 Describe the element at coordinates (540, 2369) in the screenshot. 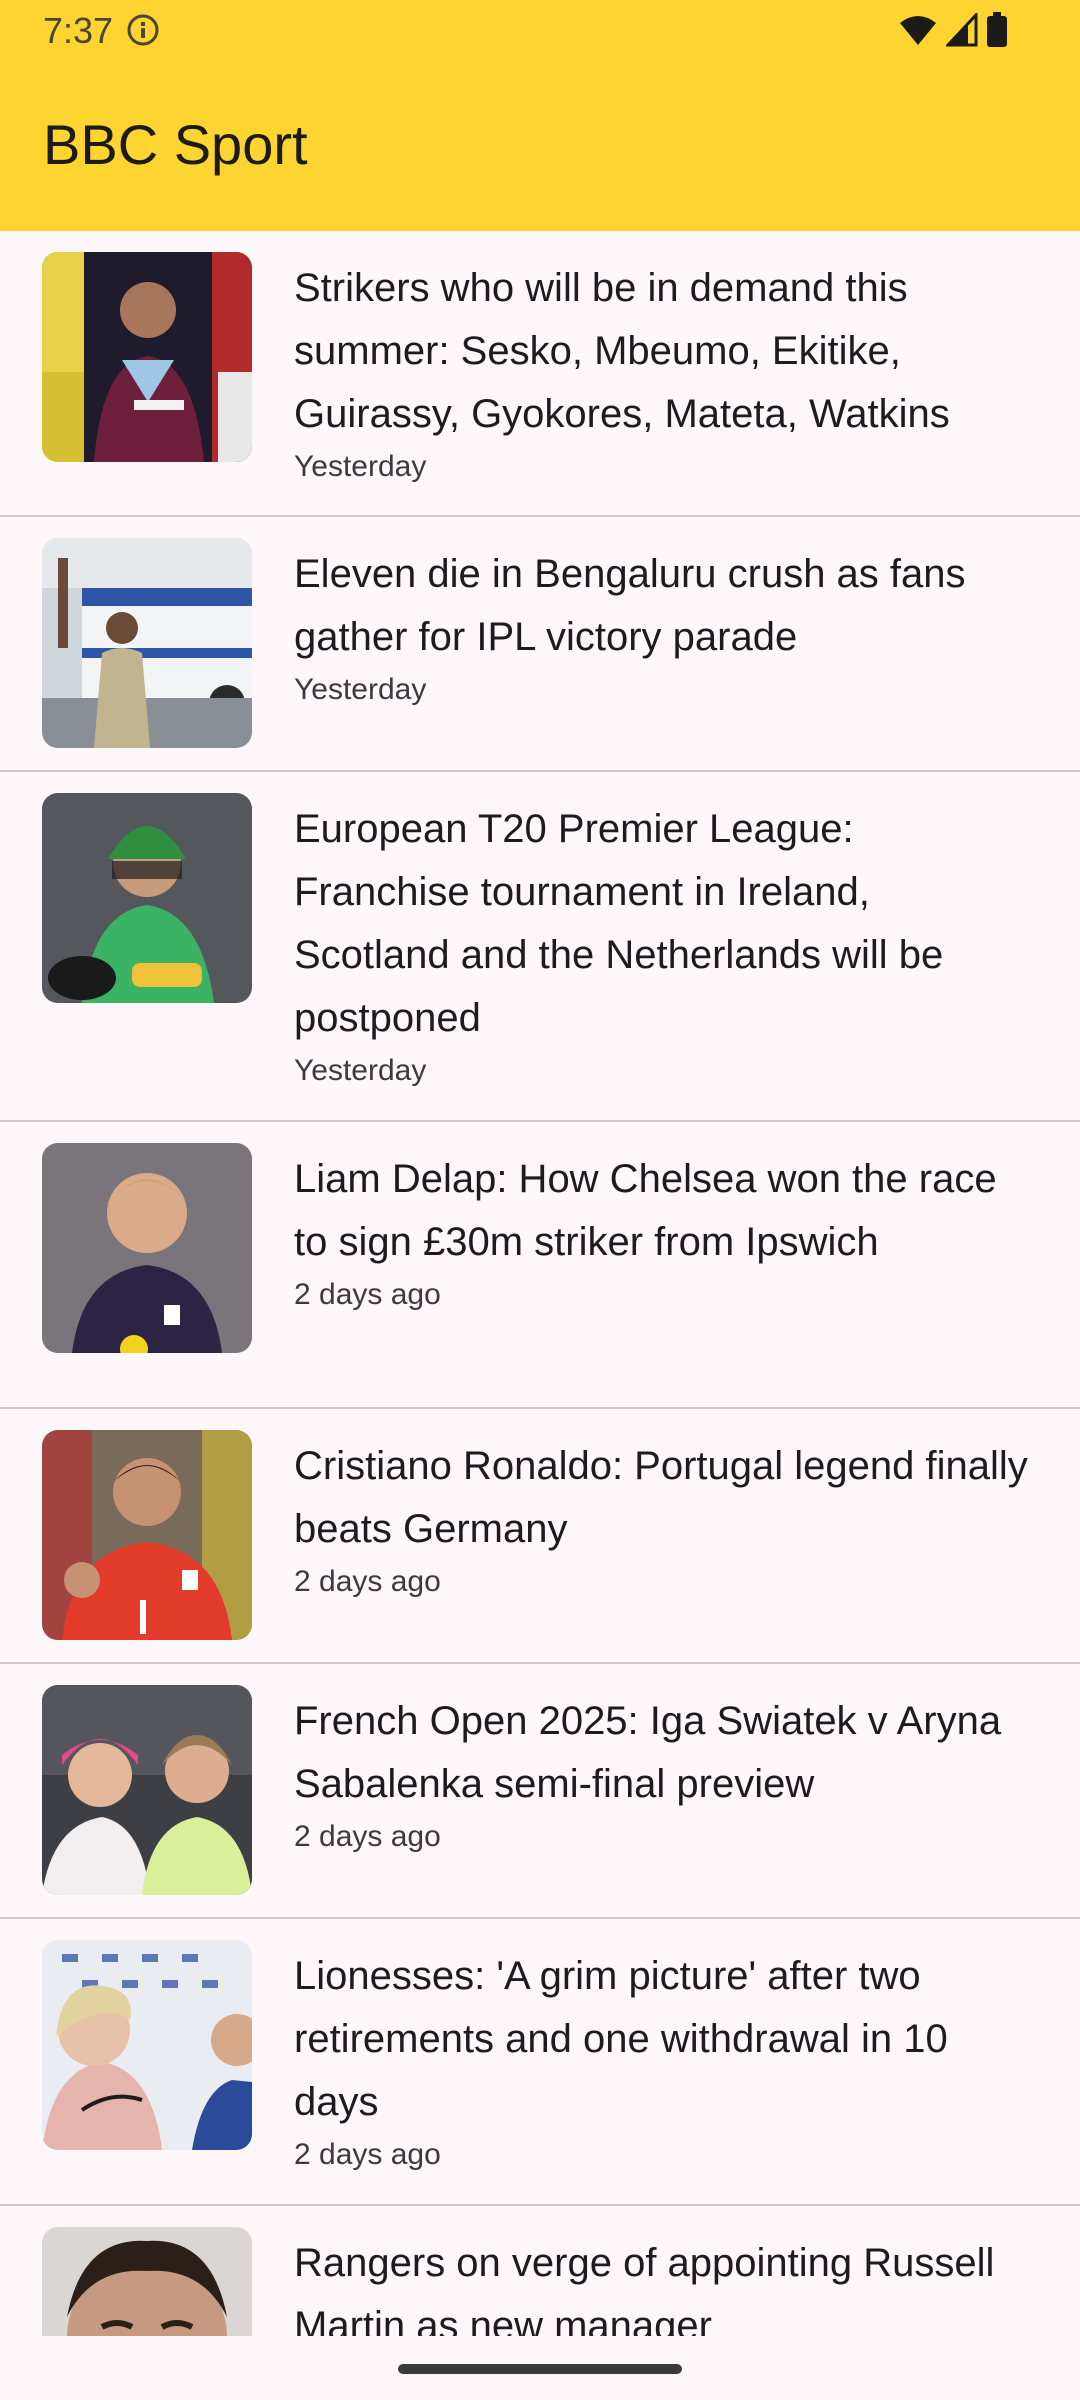

I see `home-gesture-bar` at that location.